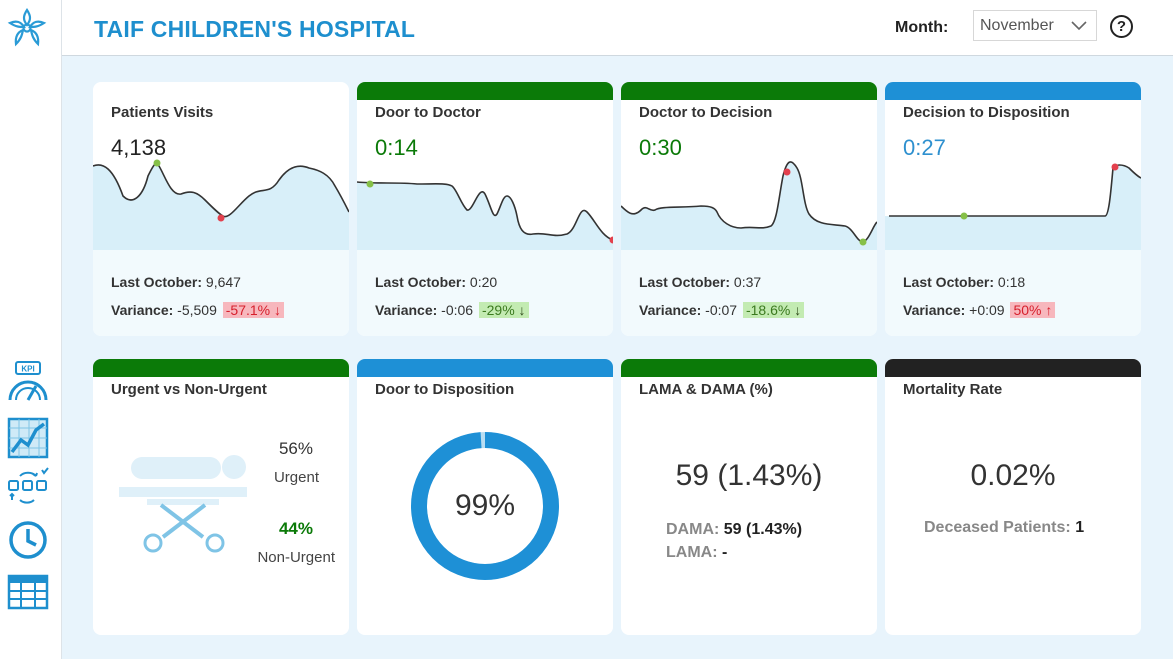 This screenshot has width=1173, height=659. What do you see at coordinates (197, 310) in the screenshot?
I see `variance-line: Variance: -5,509 -57.1% ↓` at bounding box center [197, 310].